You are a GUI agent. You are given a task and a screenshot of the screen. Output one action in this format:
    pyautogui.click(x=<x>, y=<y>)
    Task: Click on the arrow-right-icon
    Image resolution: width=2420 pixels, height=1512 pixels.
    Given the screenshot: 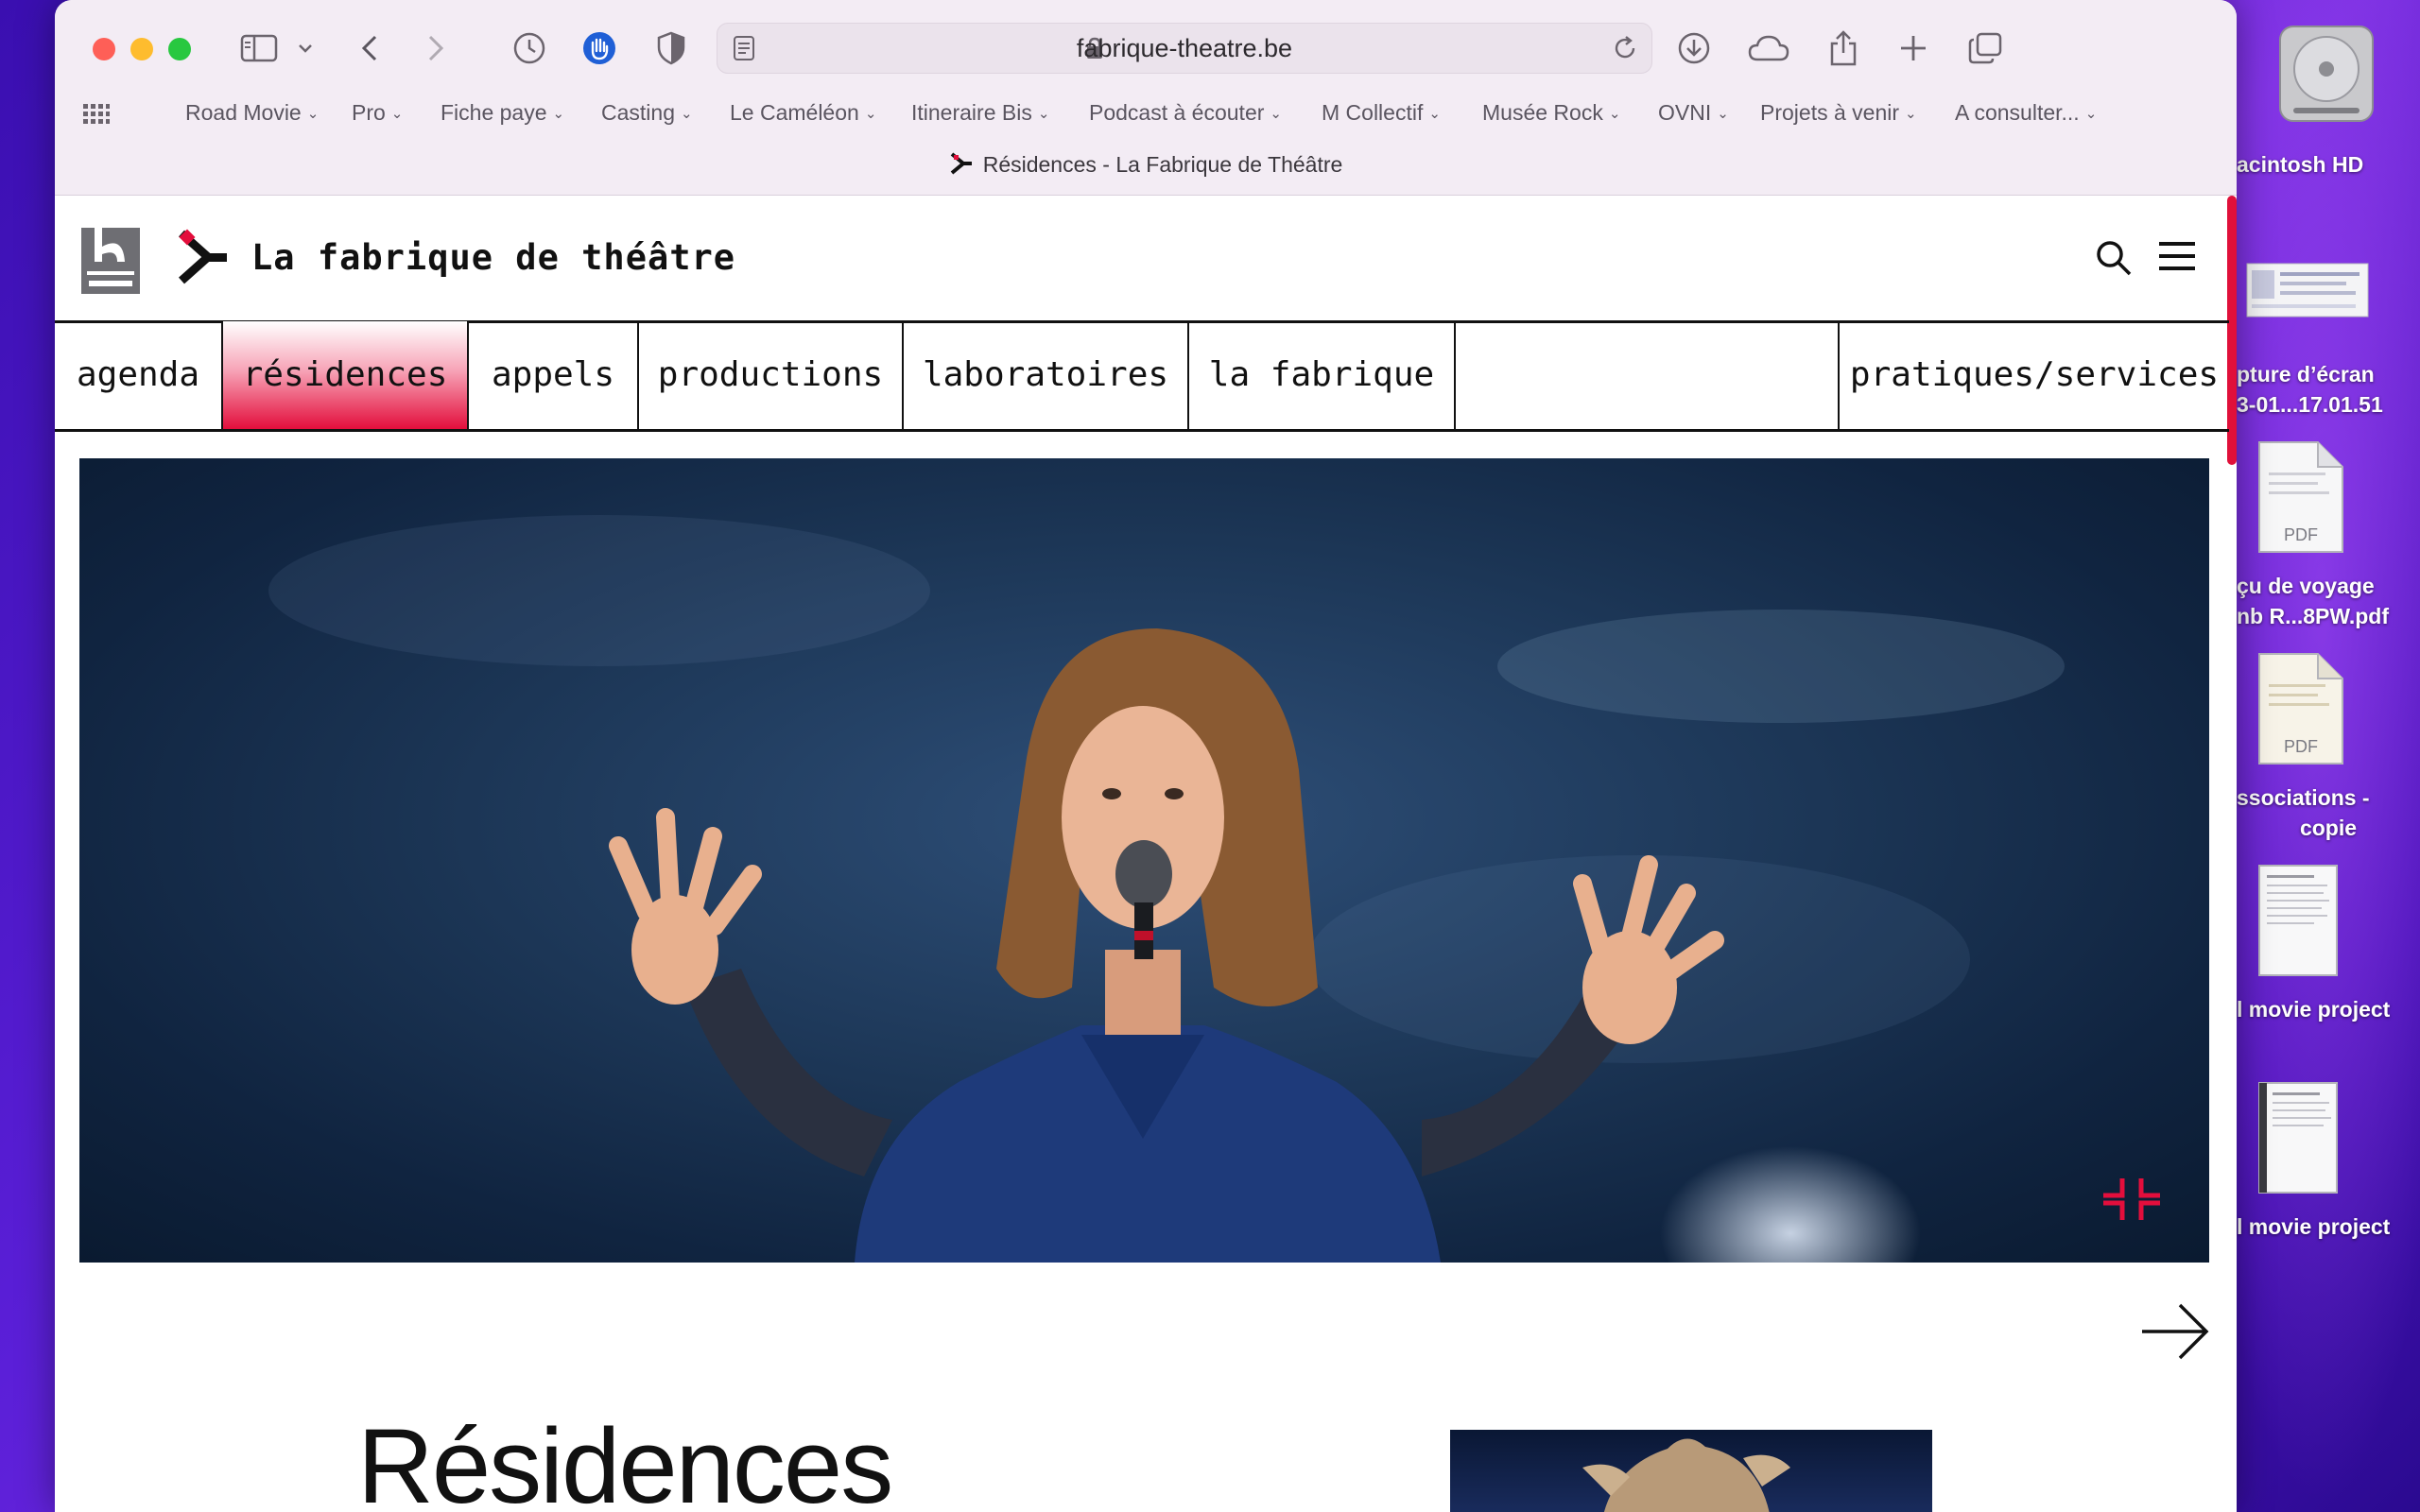 What is the action you would take?
    pyautogui.click(x=2175, y=1333)
    